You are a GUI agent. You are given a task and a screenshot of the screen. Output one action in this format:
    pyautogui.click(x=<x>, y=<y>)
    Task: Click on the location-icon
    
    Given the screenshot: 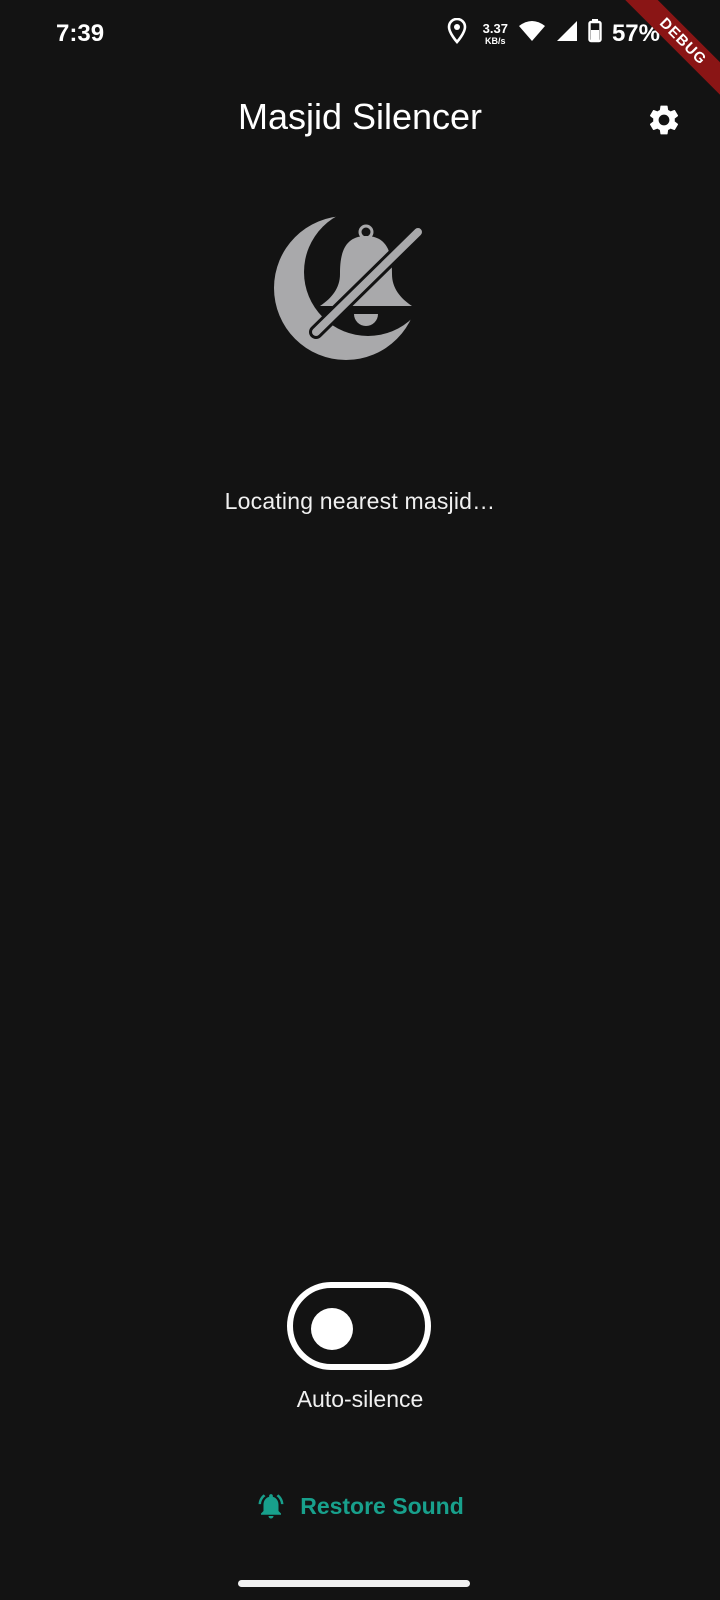 What is the action you would take?
    pyautogui.click(x=457, y=33)
    